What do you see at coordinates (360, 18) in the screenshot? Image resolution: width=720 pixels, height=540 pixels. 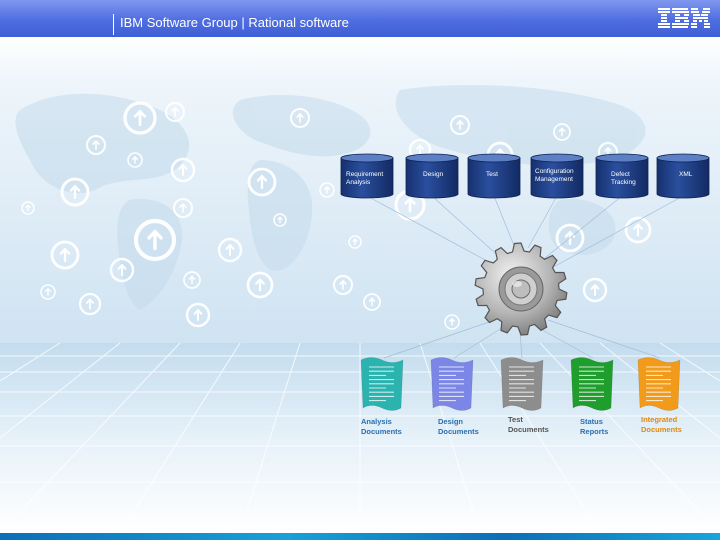 I see `header-bar: IBM Software Group | Rational software` at bounding box center [360, 18].